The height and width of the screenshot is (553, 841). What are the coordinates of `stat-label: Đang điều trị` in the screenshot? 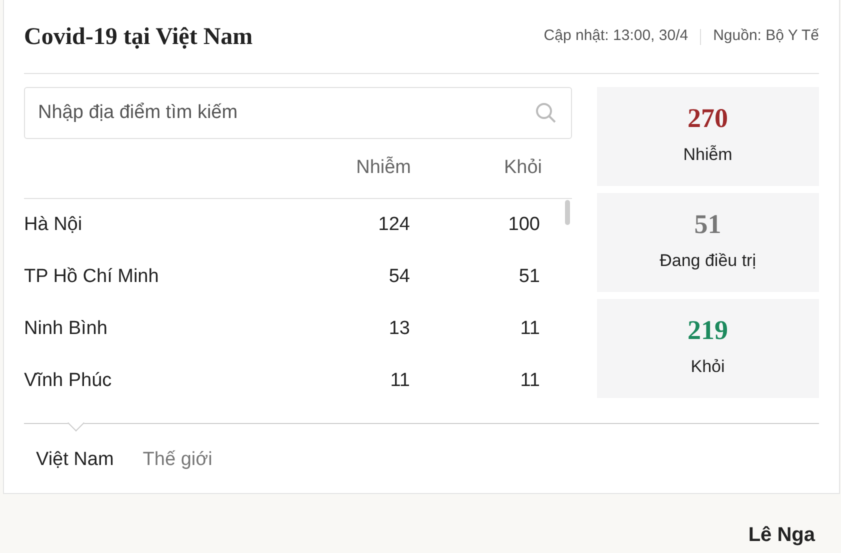 It's located at (708, 261).